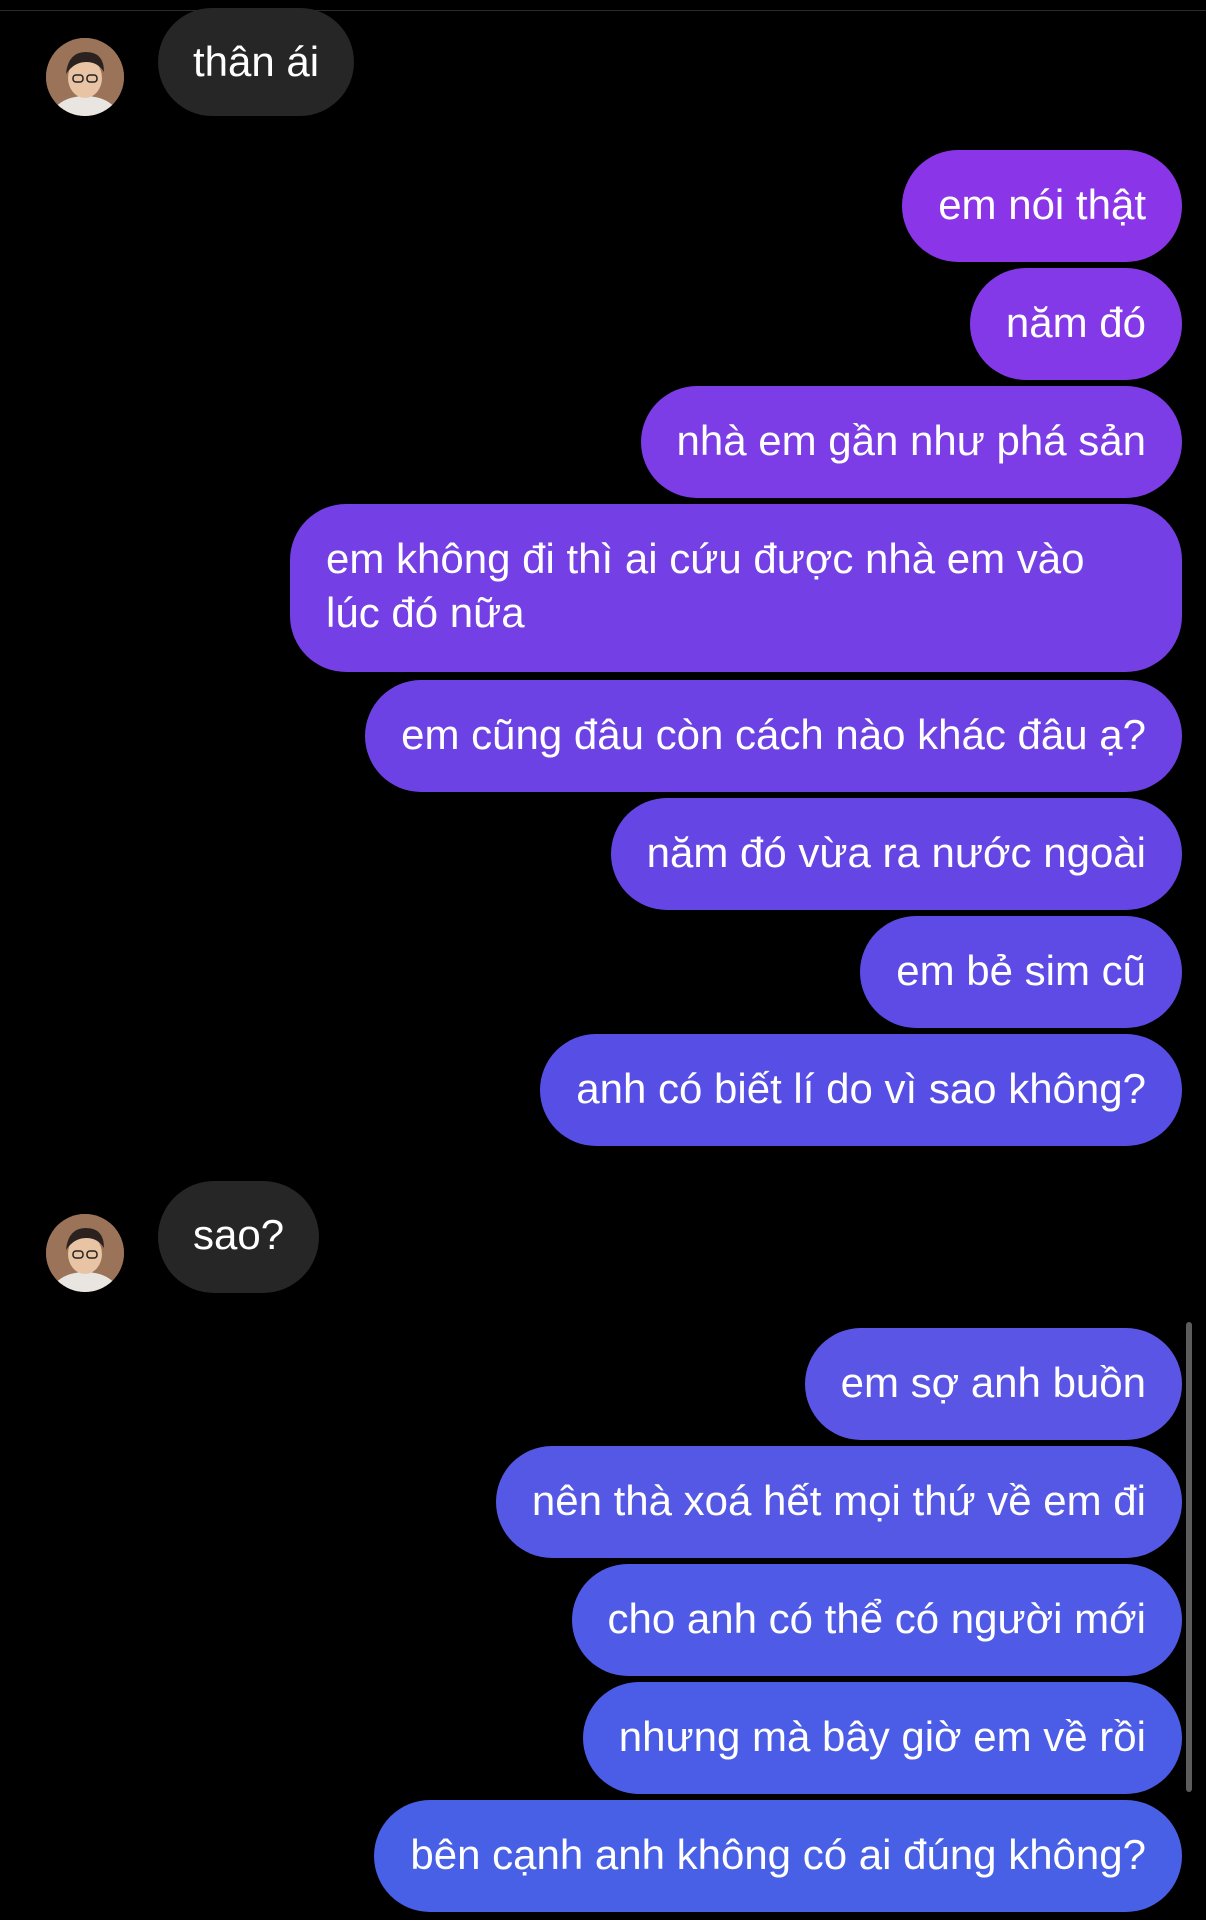 The width and height of the screenshot is (1206, 1920). What do you see at coordinates (993, 1384) in the screenshot?
I see `outgoing-message: em sợ anh buồn` at bounding box center [993, 1384].